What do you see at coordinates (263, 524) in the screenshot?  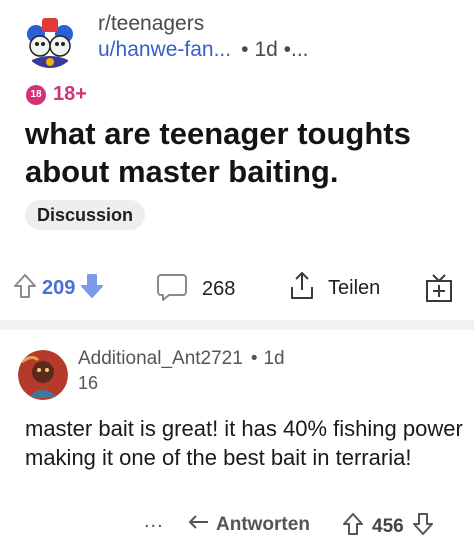 I see `reply-label: Antworten` at bounding box center [263, 524].